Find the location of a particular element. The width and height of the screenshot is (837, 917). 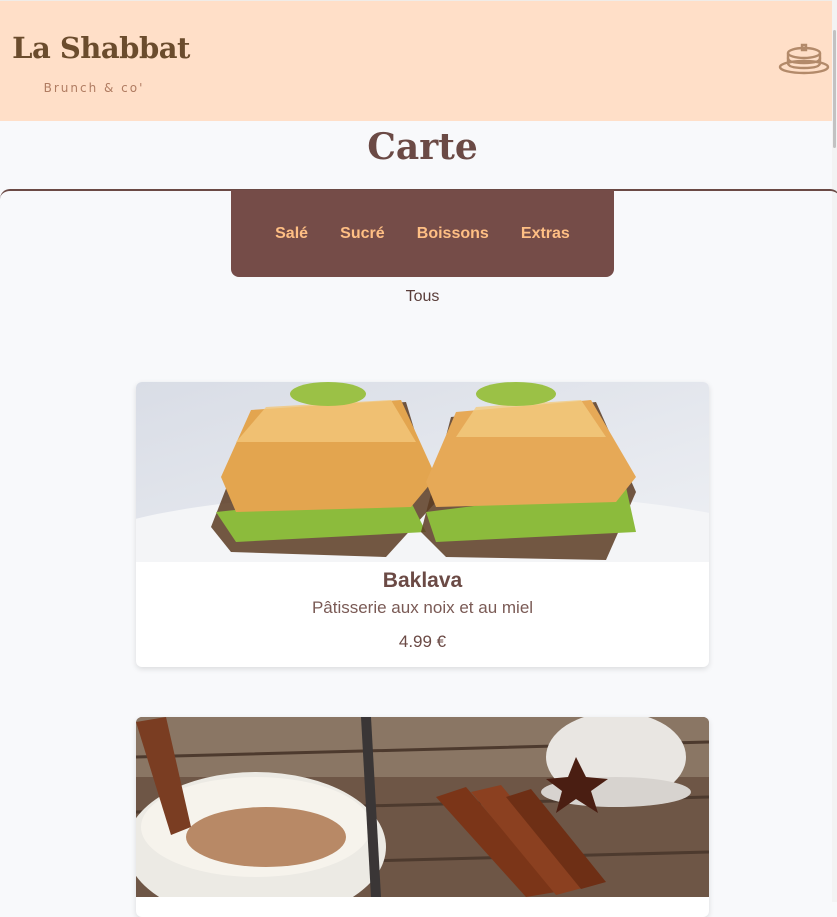

product-card is located at coordinates (422, 817).